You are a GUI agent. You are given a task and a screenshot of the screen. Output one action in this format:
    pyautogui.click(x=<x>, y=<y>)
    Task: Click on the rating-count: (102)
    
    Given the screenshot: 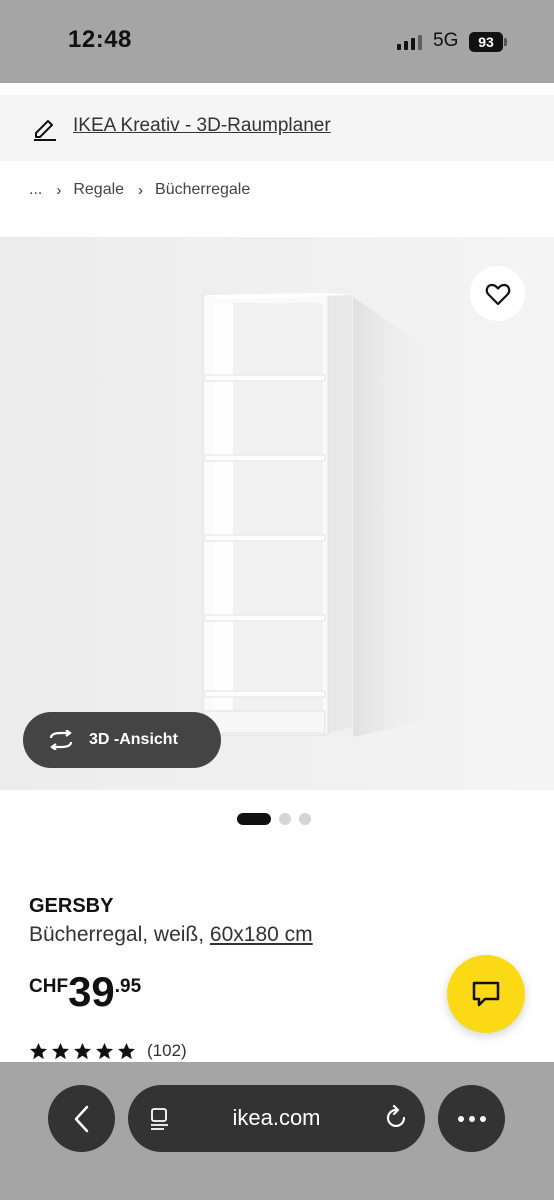 What is the action you would take?
    pyautogui.click(x=167, y=1050)
    